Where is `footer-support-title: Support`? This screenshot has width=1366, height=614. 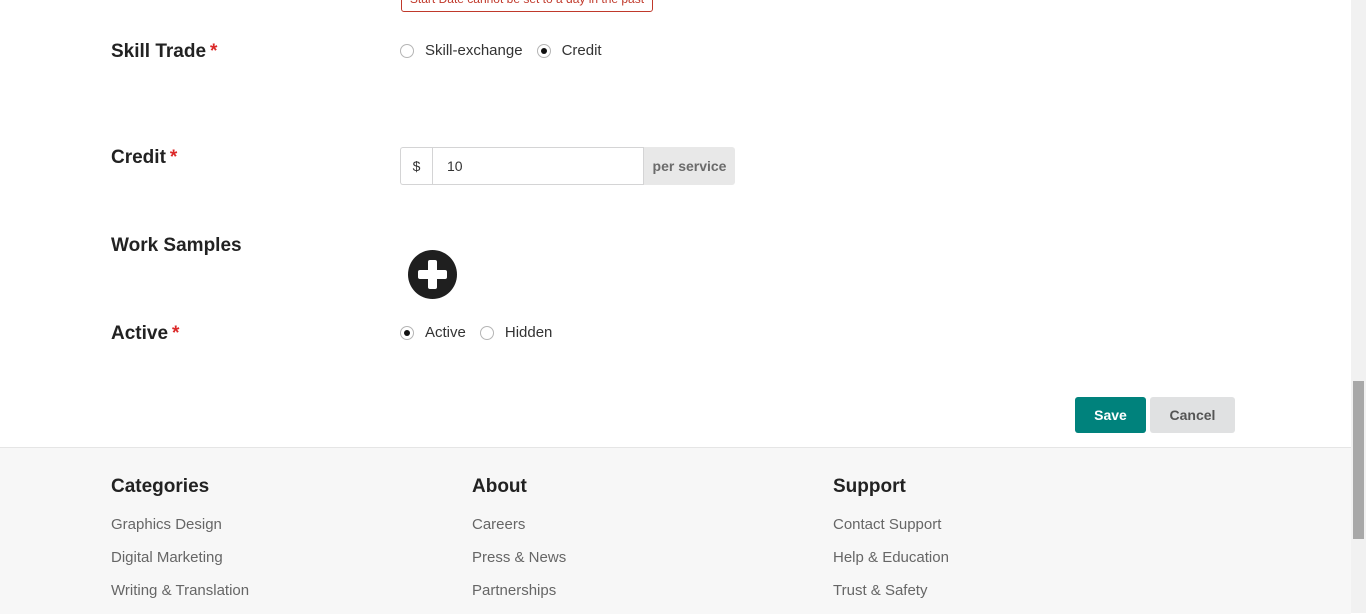 footer-support-title: Support is located at coordinates (869, 486).